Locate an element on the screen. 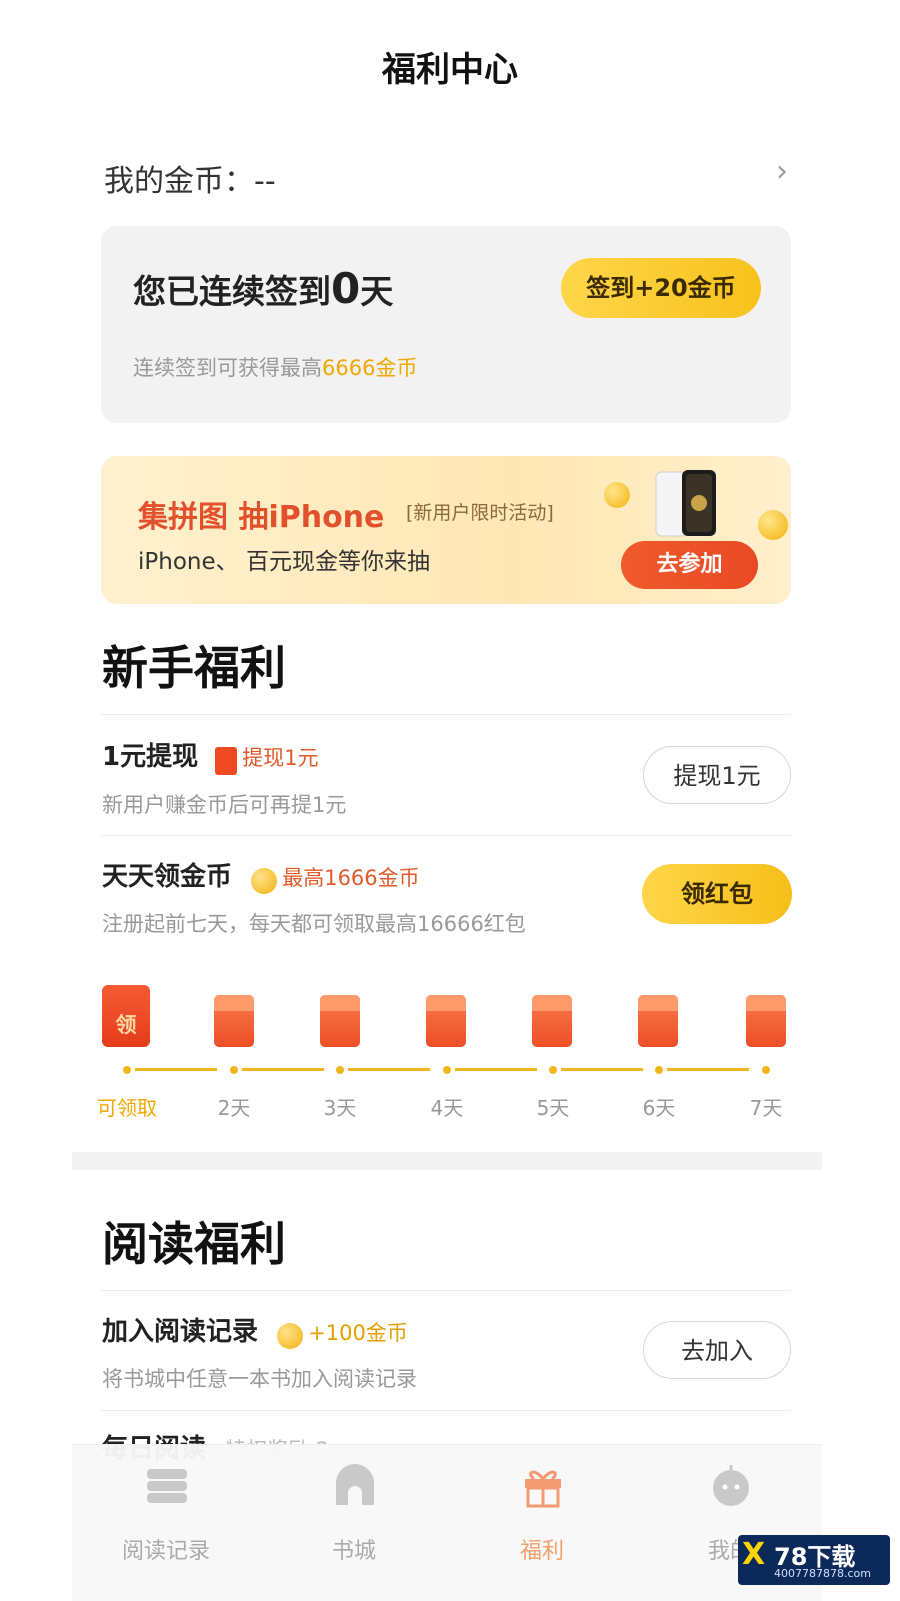  add-reading-button: 去加入 is located at coordinates (717, 1350).